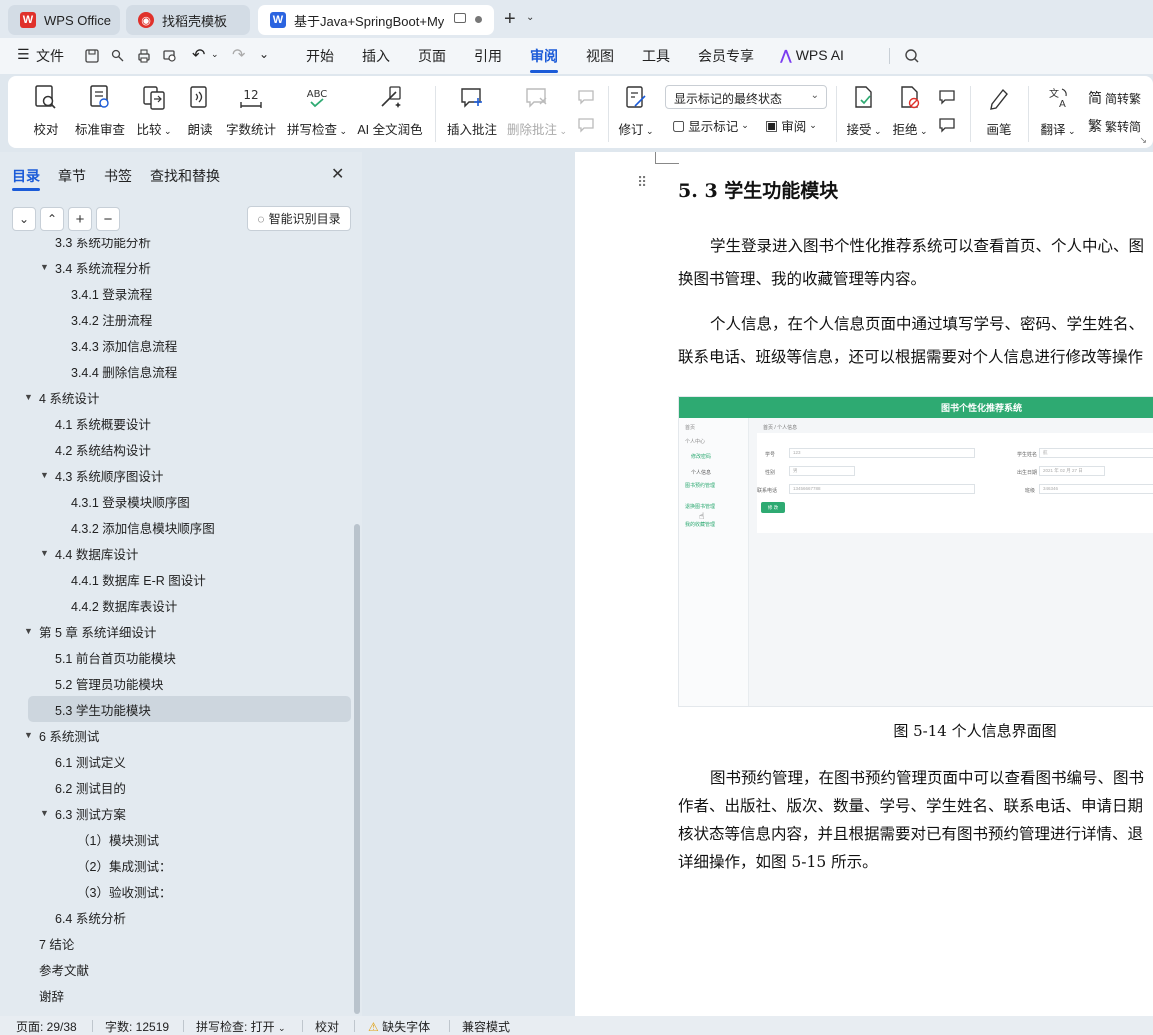 This screenshot has height=1035, width=1153. I want to click on pen-button: 画笔, so click(999, 110).